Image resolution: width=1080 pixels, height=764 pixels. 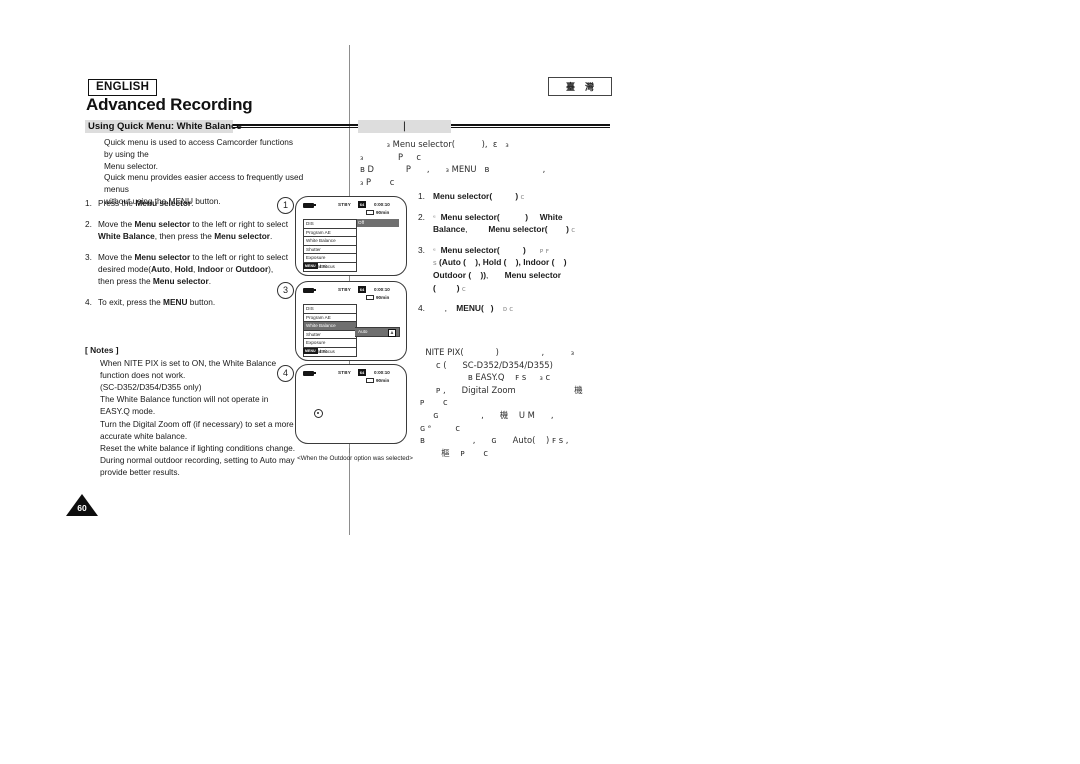 I want to click on exit-row-3: MENU Exit, so click(x=315, y=351).